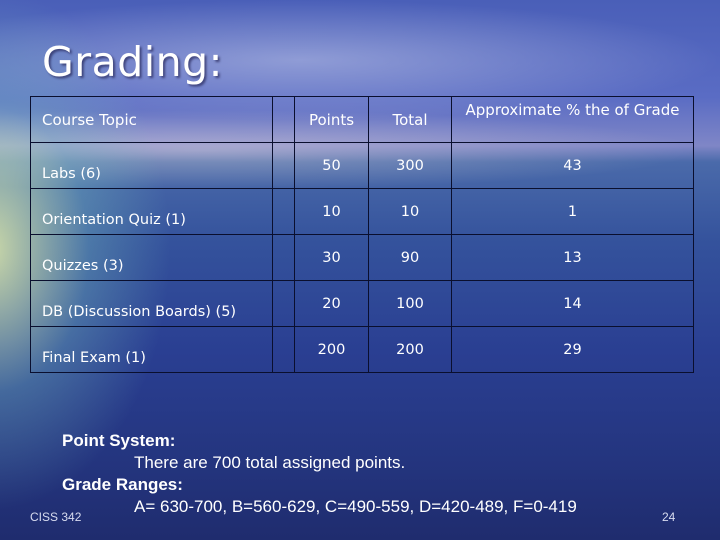 The image size is (720, 540). What do you see at coordinates (572, 303) in the screenshot?
I see `cell-approx: 14` at bounding box center [572, 303].